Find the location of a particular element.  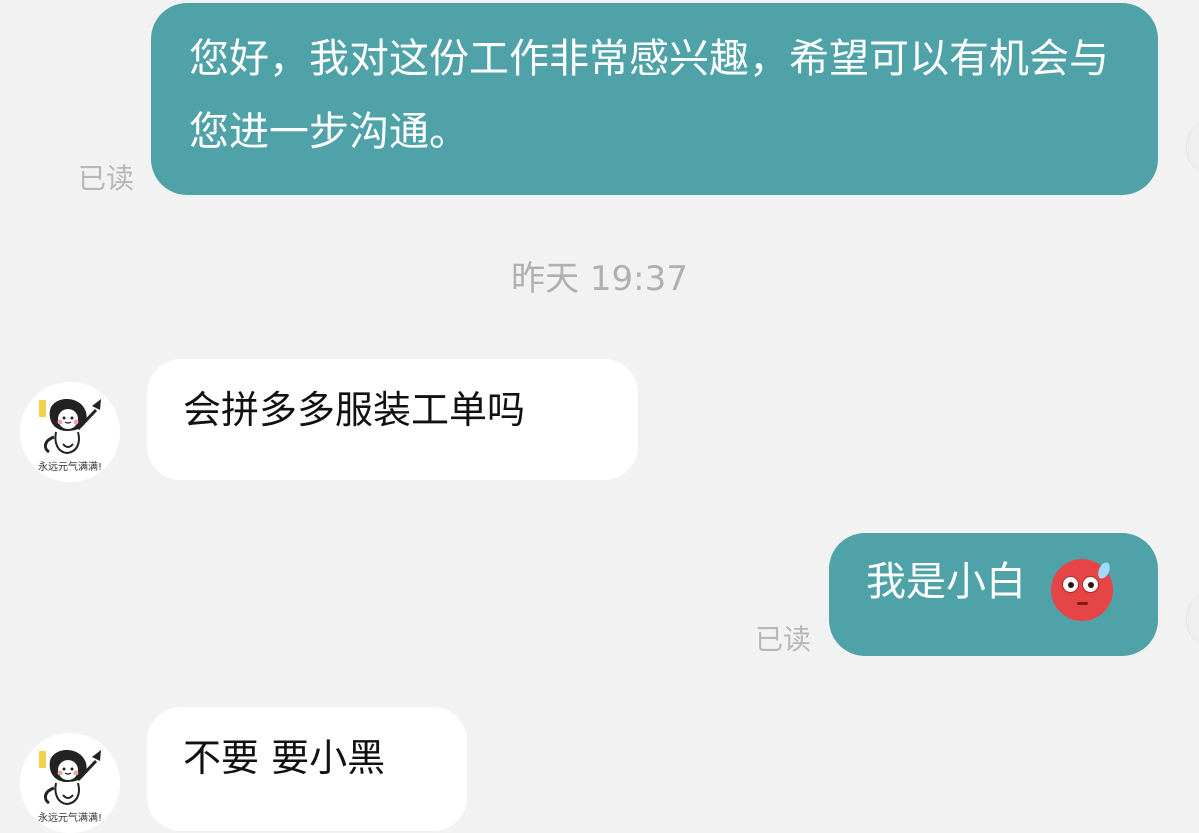

message-text: 不要 要小黑 is located at coordinates (284, 758).